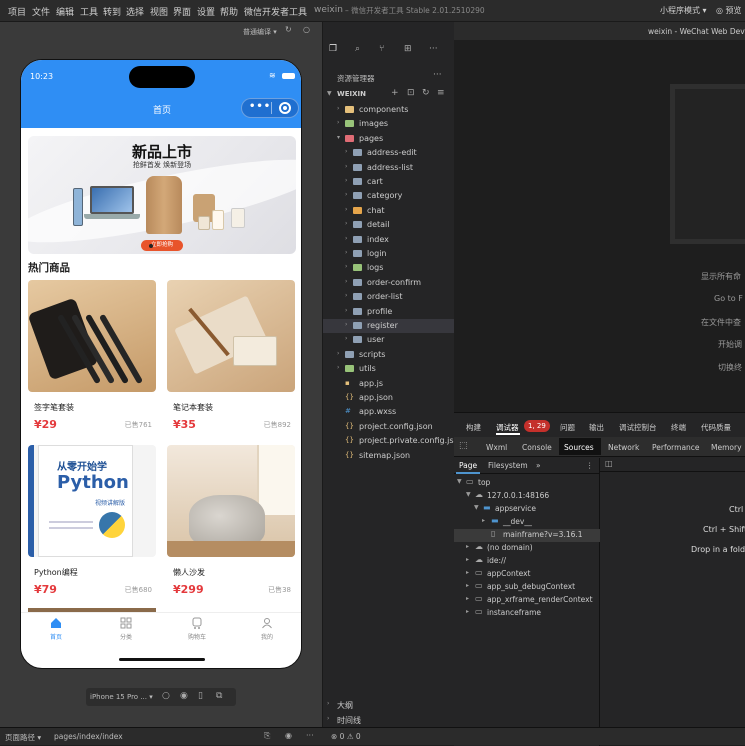  What do you see at coordinates (389, 268) in the screenshot?
I see `tree-item: › logs` at bounding box center [389, 268].